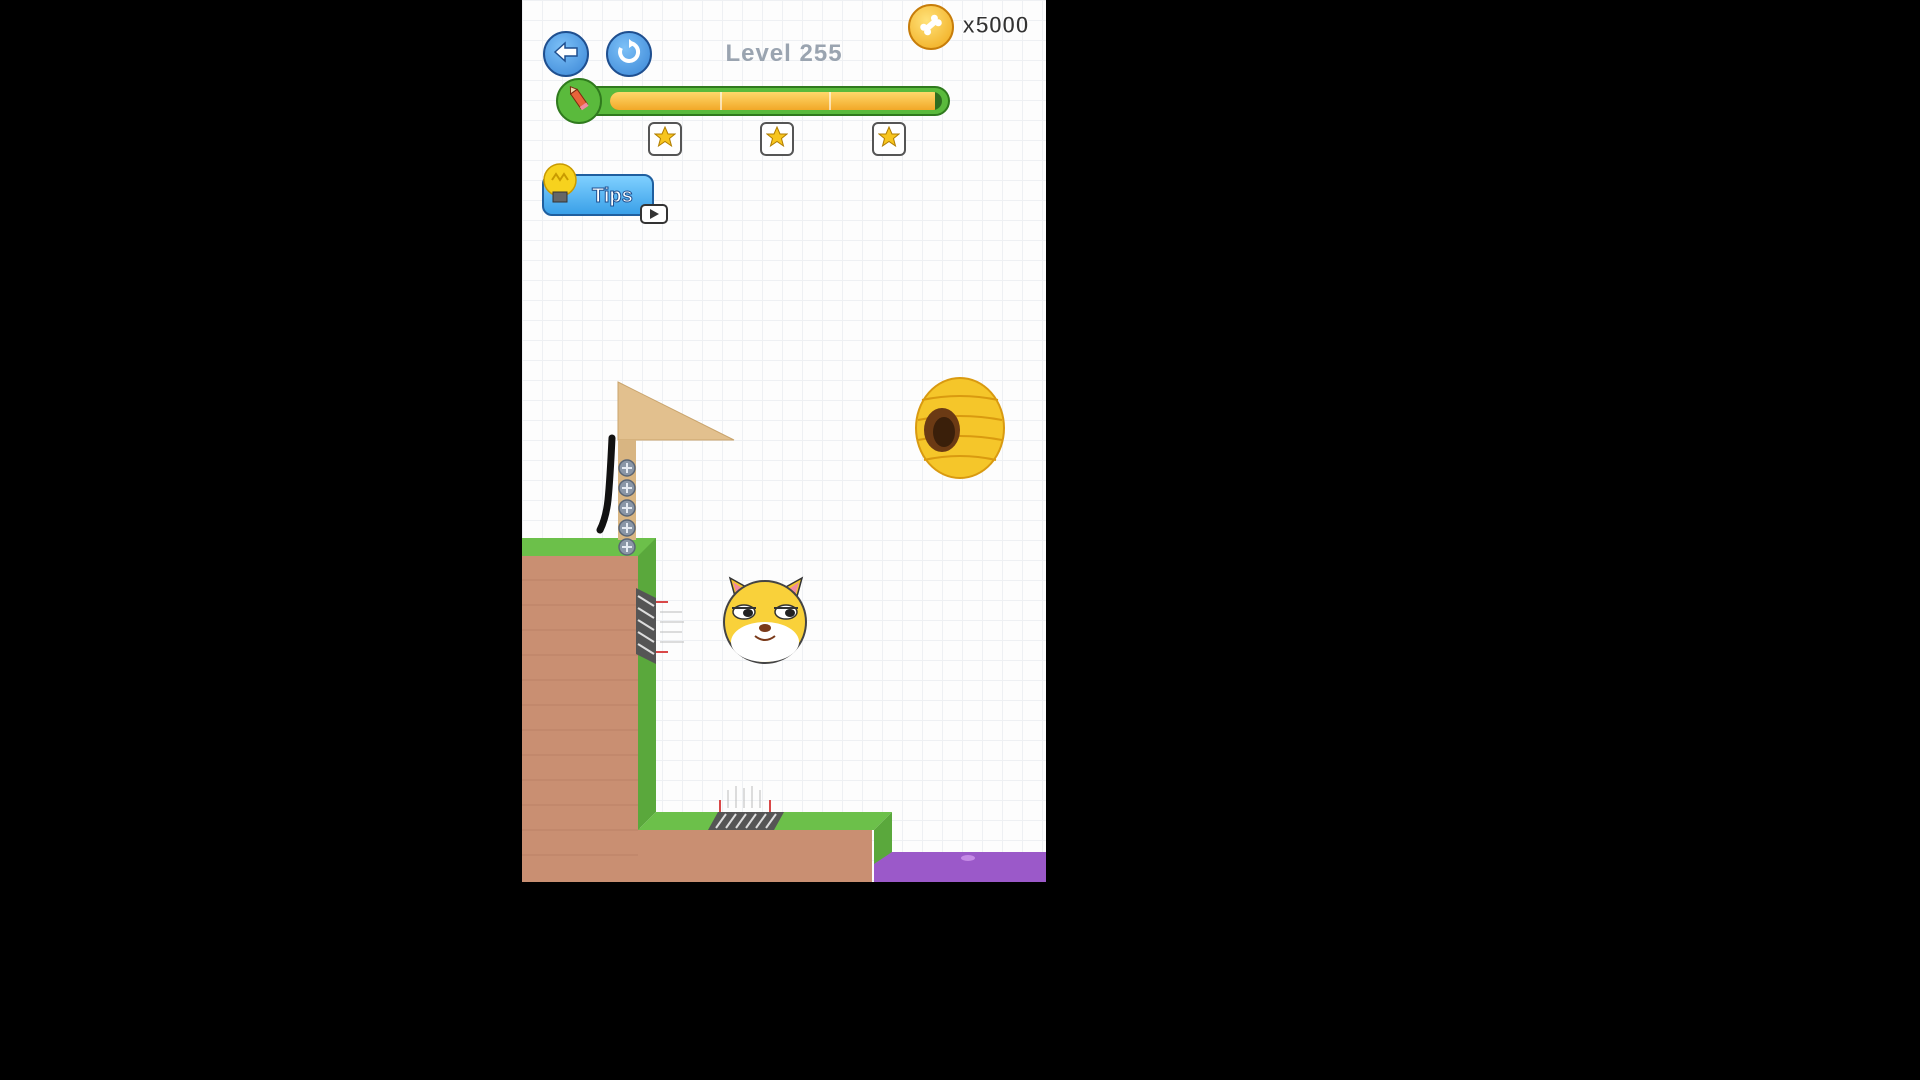  I want to click on lightbulb-icon, so click(560, 186).